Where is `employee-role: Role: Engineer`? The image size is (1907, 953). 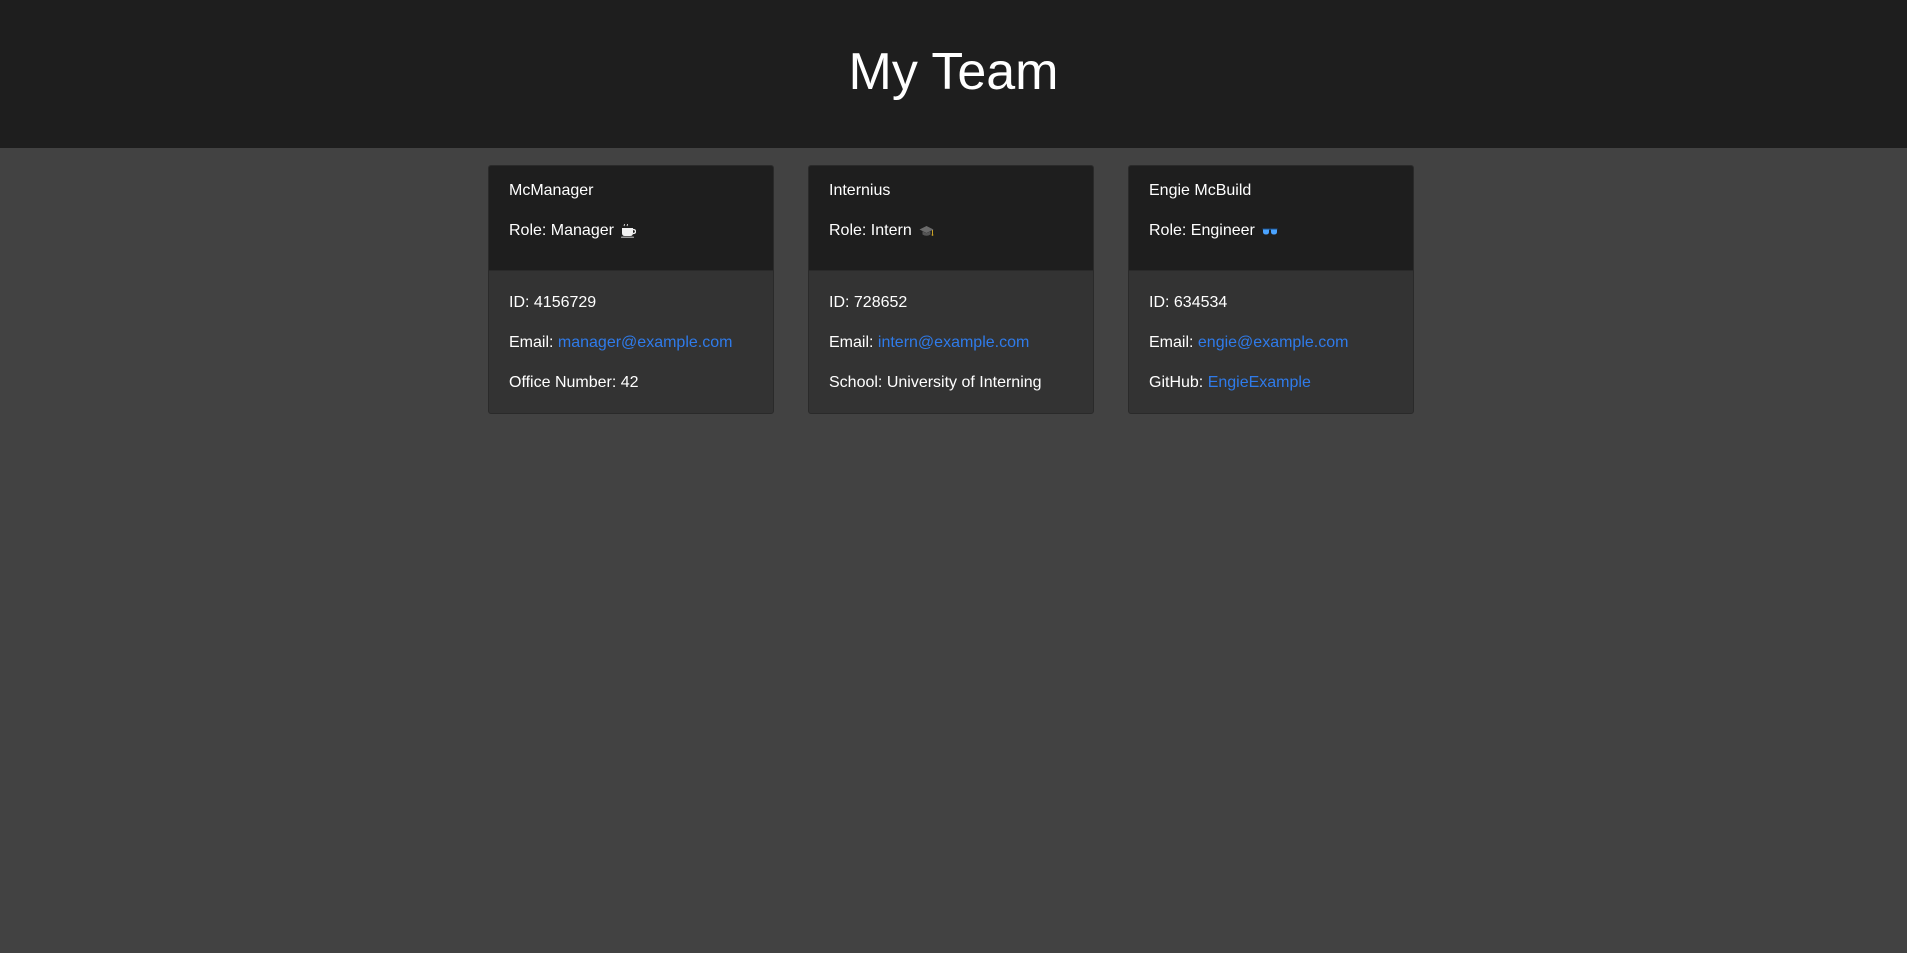
employee-role: Role: Engineer is located at coordinates (1271, 231).